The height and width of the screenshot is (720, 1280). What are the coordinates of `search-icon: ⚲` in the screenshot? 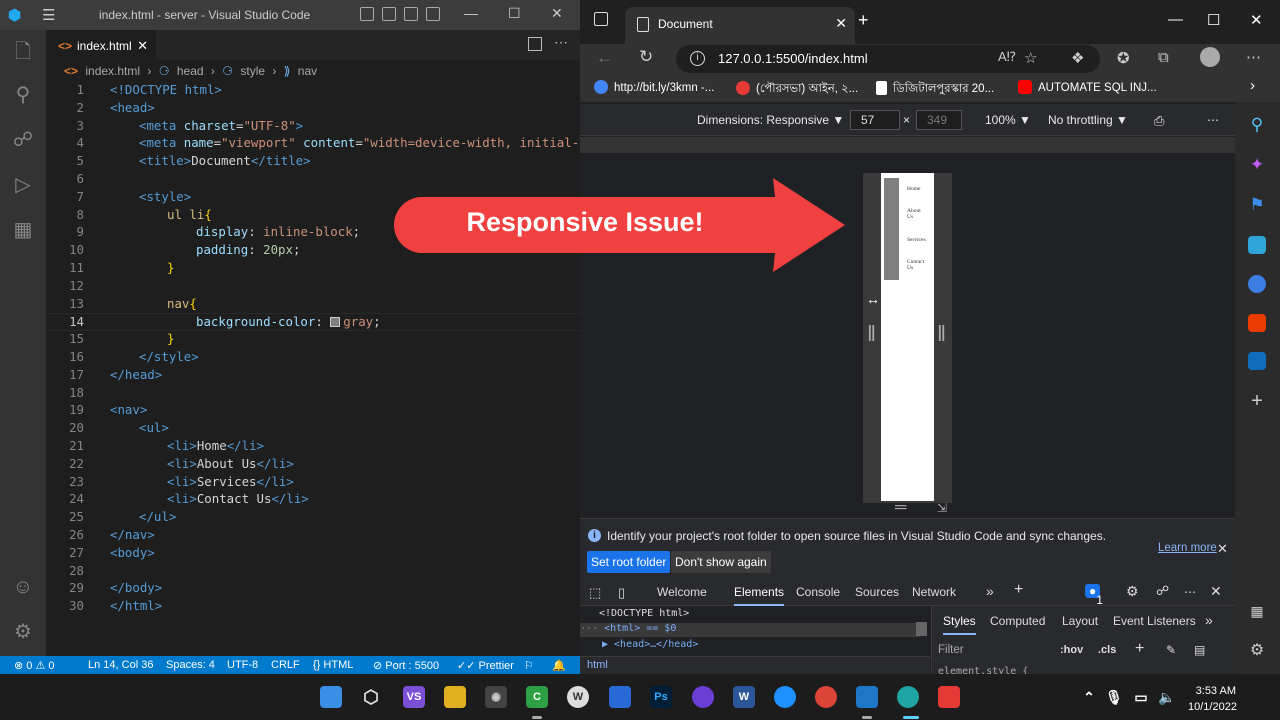 It's located at (1257, 125).